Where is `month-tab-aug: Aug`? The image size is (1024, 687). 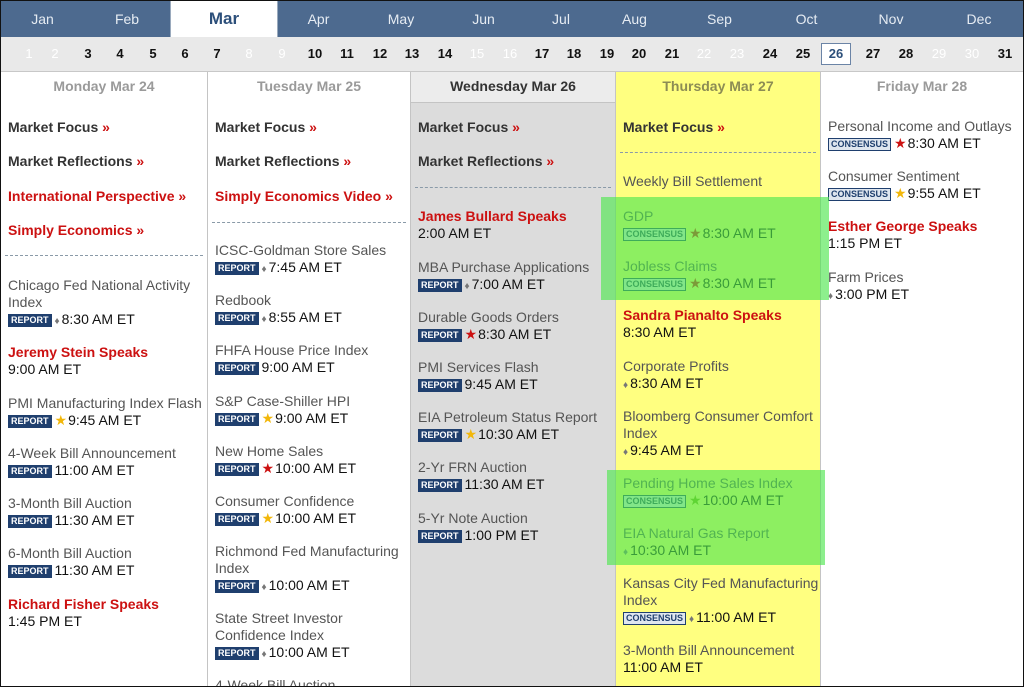
month-tab-aug: Aug is located at coordinates (634, 19).